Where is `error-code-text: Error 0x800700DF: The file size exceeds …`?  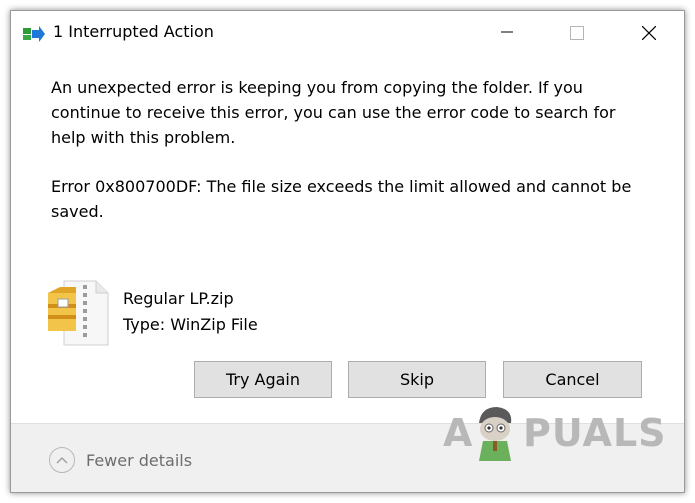
error-code-text: Error 0x800700DF: The file size exceeds … is located at coordinates (341, 199).